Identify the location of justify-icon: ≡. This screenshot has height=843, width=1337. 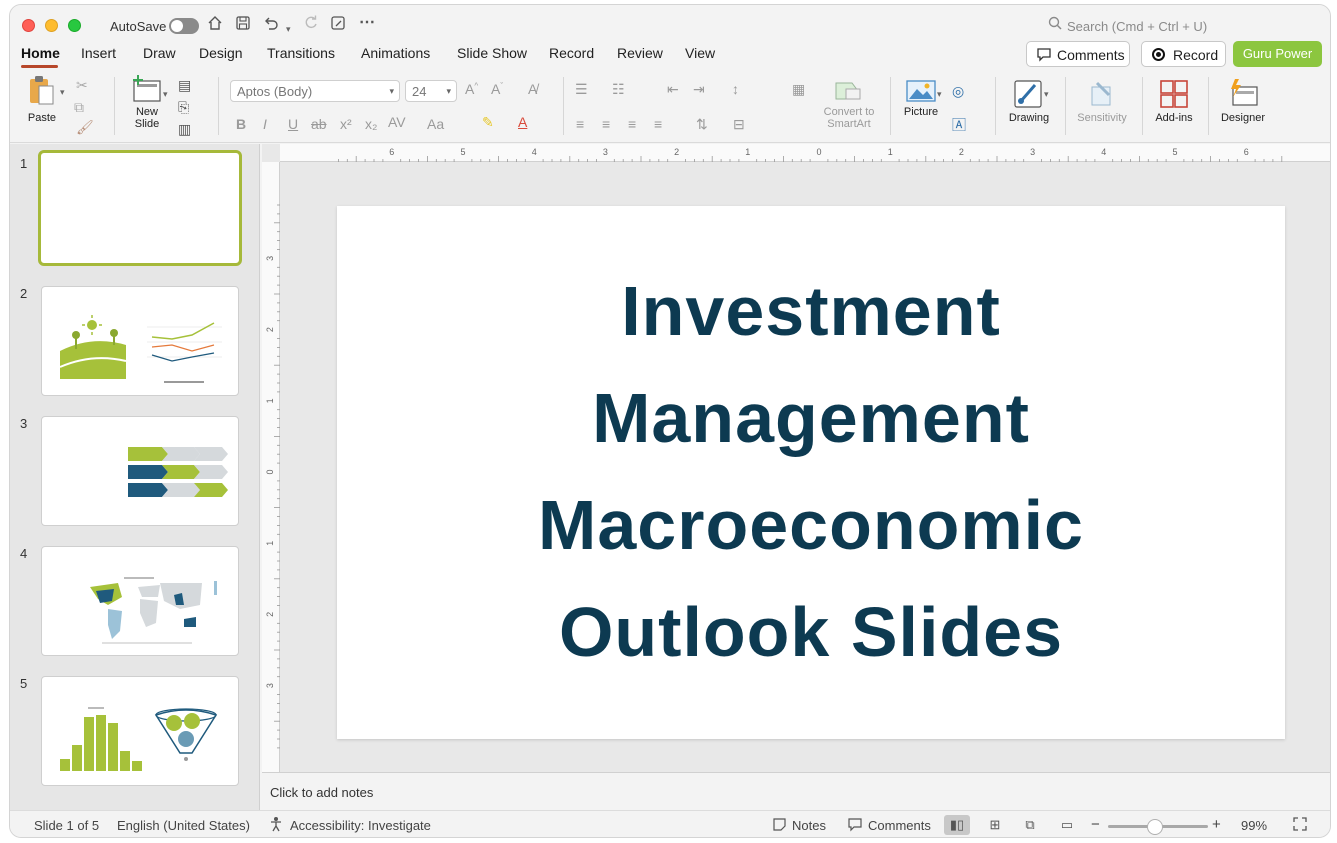
(658, 124).